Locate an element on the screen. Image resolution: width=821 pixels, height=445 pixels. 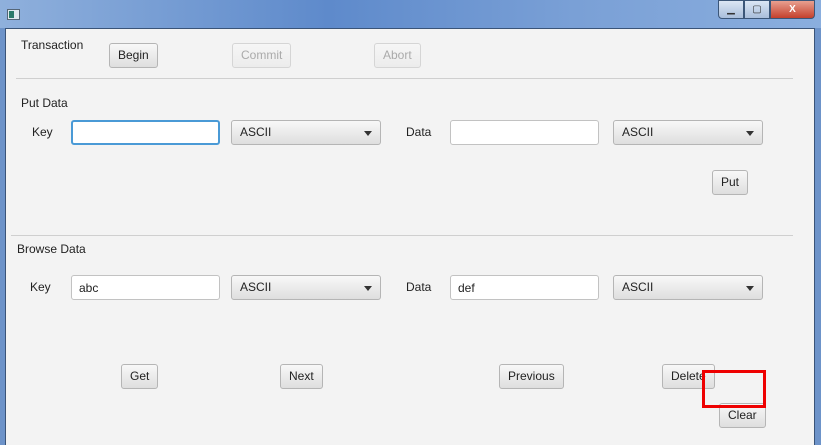
put-data-encoding-value: ASCII is located at coordinates (638, 132).